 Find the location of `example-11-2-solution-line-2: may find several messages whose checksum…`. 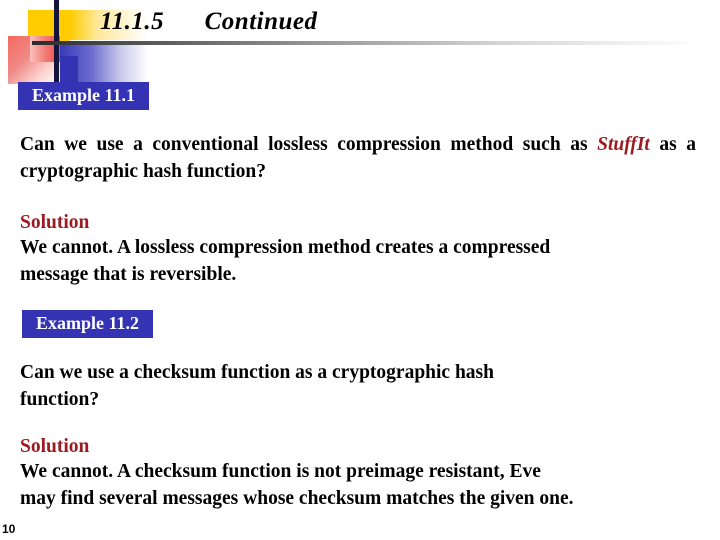

example-11-2-solution-line-2: may find several messages whose checksum… is located at coordinates (297, 499).